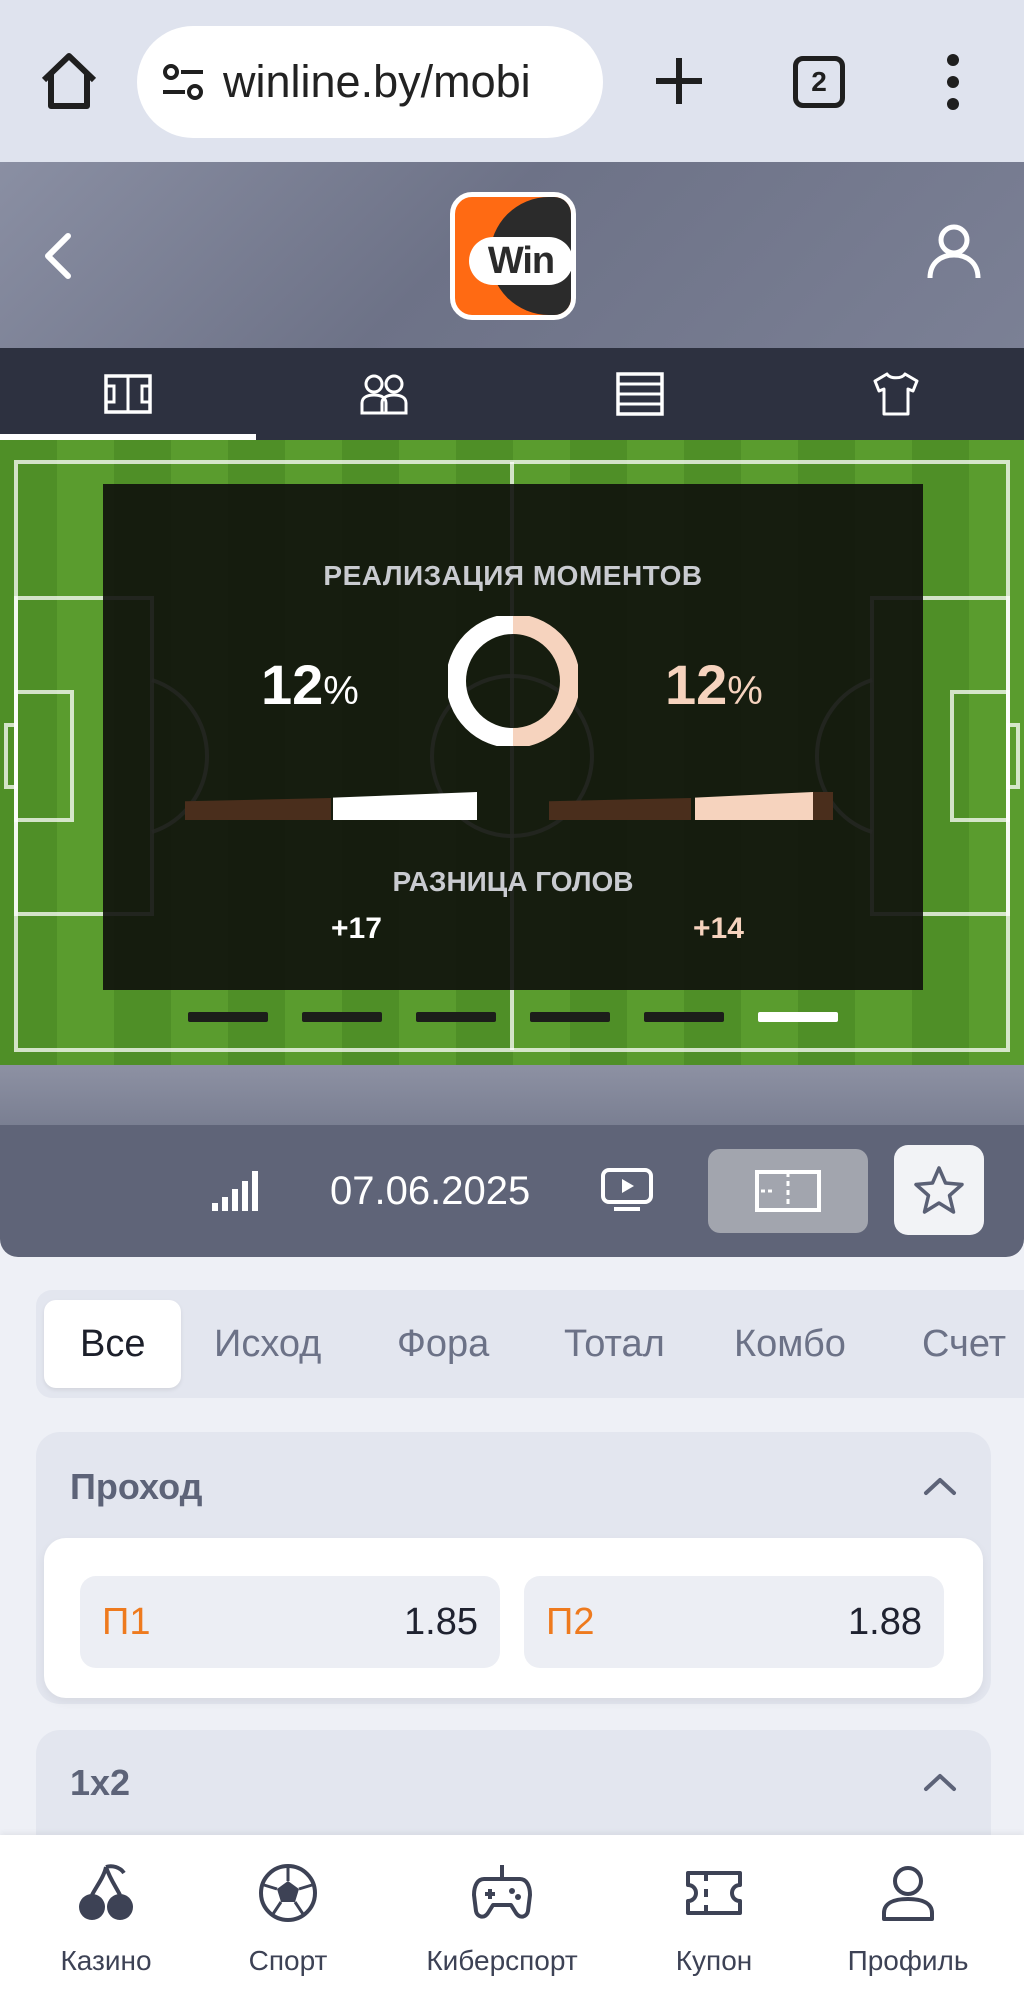 The image size is (1024, 1995). Describe the element at coordinates (953, 82) in the screenshot. I see `more-menu-icon` at that location.